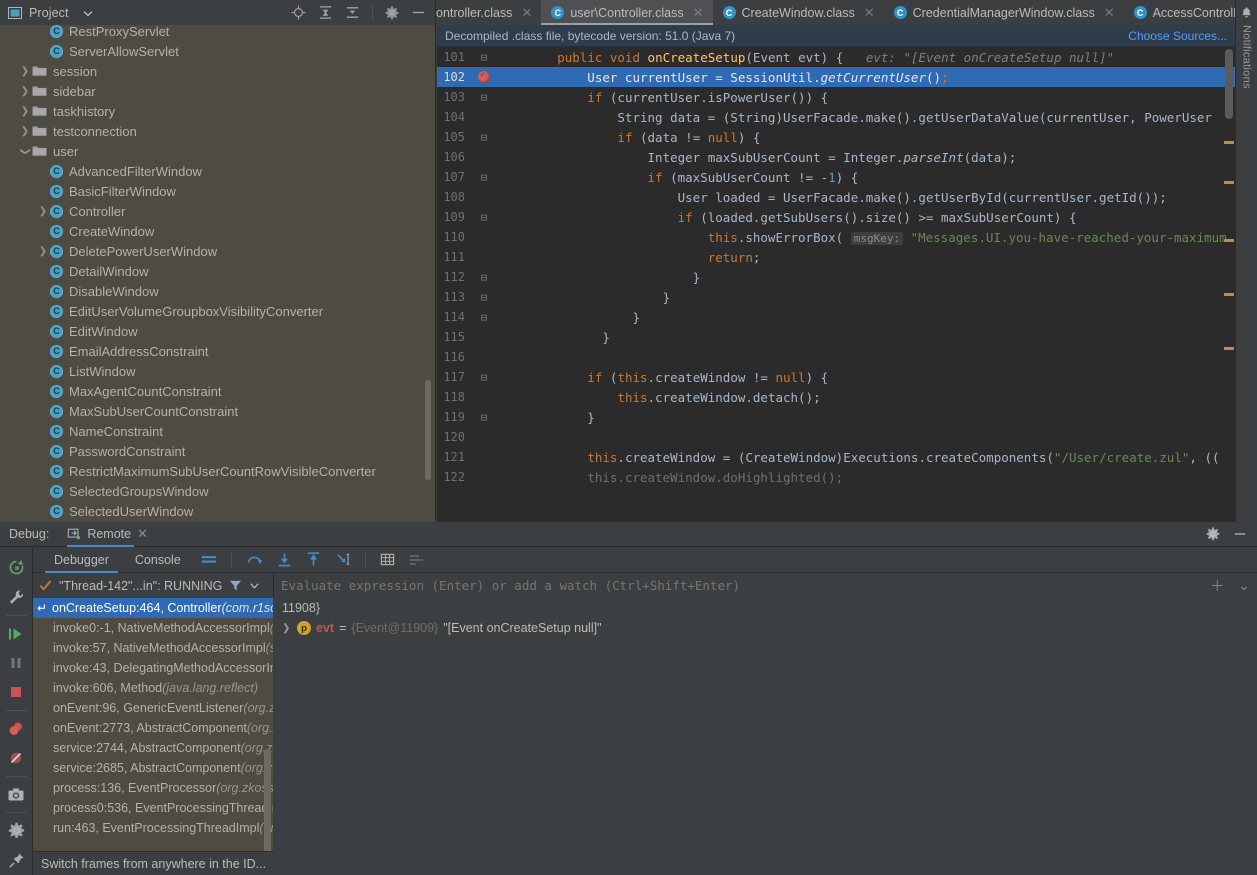  What do you see at coordinates (1188, 12) in the screenshot?
I see `editor-tab-4: C AccessControlFi` at bounding box center [1188, 12].